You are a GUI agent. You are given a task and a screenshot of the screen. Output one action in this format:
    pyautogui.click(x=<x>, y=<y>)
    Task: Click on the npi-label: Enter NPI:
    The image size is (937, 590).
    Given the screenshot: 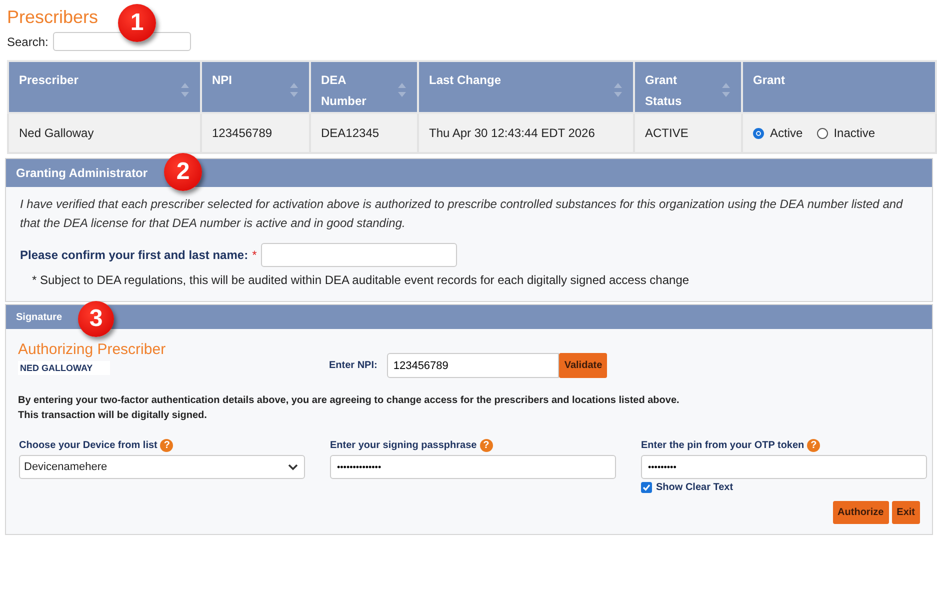 What is the action you would take?
    pyautogui.click(x=353, y=365)
    